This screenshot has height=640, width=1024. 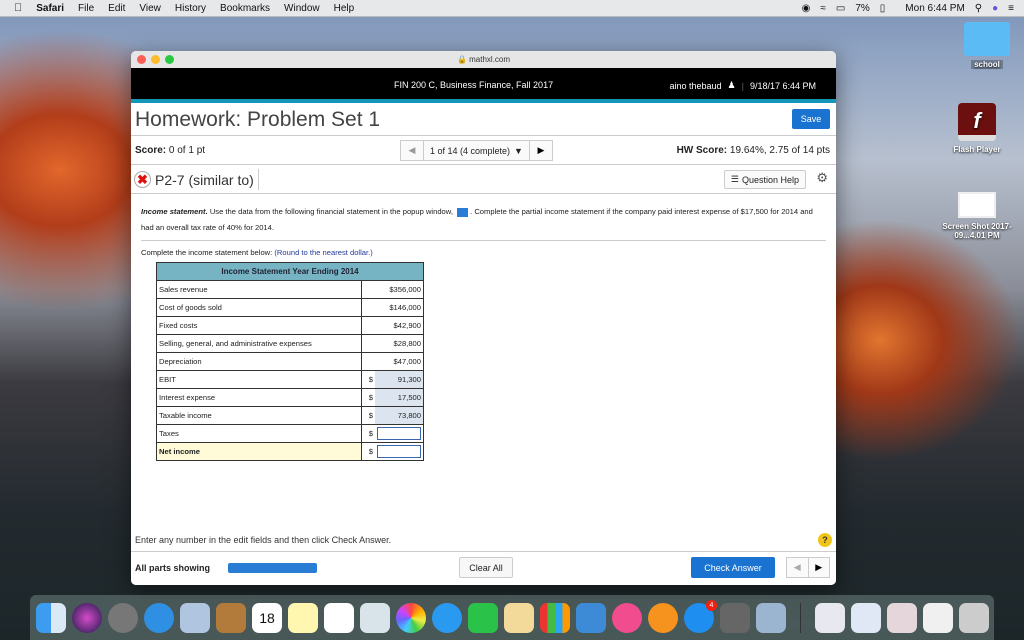 What do you see at coordinates (290, 271) in the screenshot?
I see `table-title: Income Statement Year Ending 2014` at bounding box center [290, 271].